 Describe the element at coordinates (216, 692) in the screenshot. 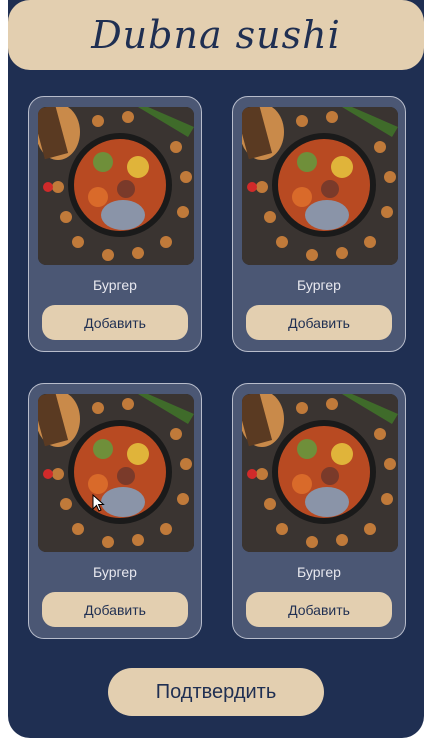

I see `confirm-button: Подтвердить` at that location.